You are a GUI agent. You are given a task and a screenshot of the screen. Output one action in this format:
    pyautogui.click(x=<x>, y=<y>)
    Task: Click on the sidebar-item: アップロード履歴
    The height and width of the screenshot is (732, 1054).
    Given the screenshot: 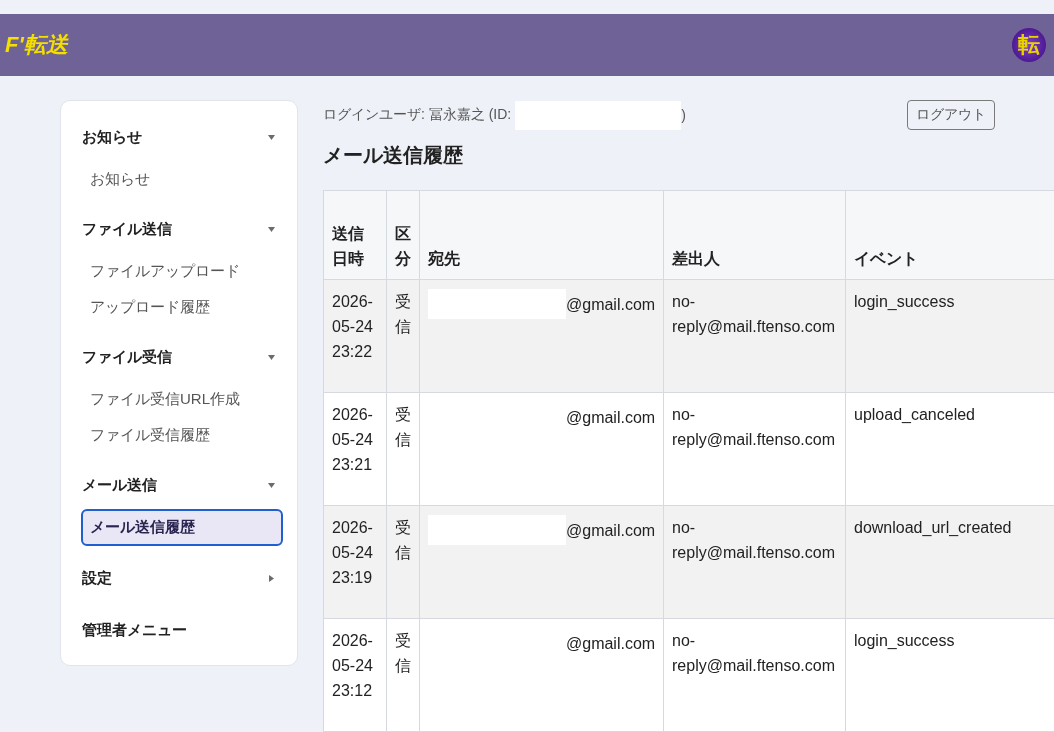 What is the action you would take?
    pyautogui.click(x=182, y=307)
    